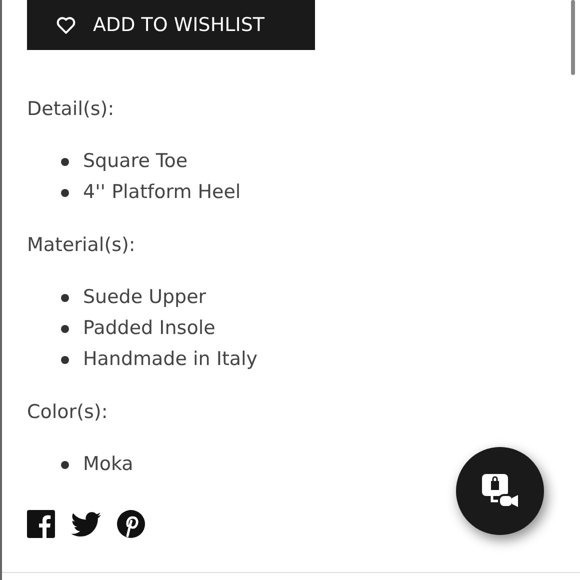  Describe the element at coordinates (41, 524) in the screenshot. I see `facebook-icon` at that location.